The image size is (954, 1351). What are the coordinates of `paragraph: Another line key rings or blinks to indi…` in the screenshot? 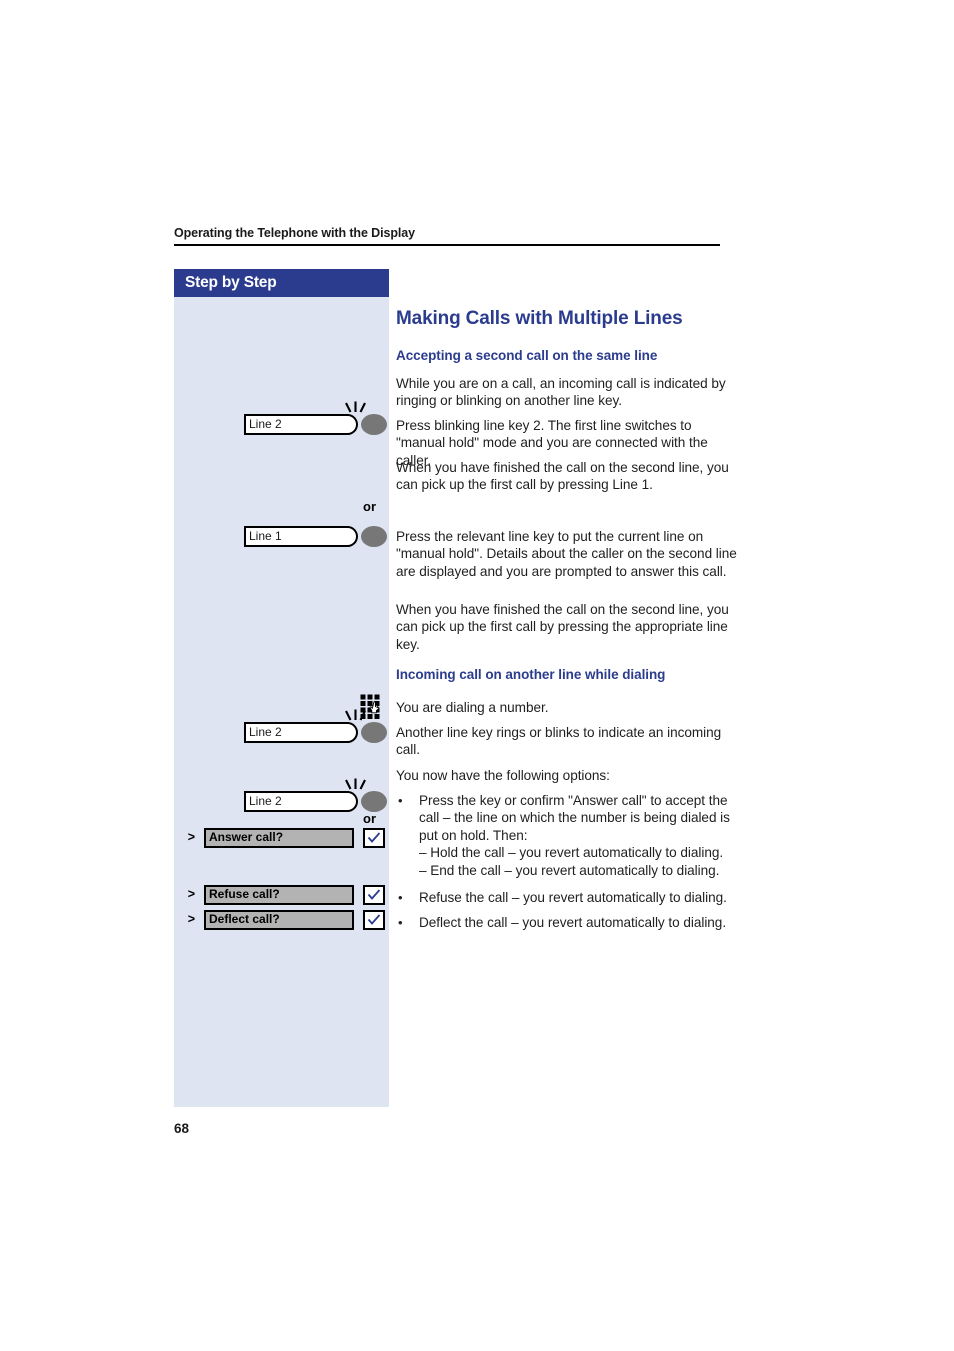 It's located at (559, 741).